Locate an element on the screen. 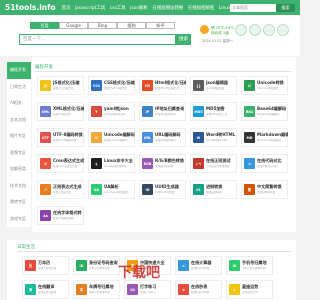 The width and height of the screenshot is (320, 300). nav-link: 在线加密解密 is located at coordinates (201, 8).